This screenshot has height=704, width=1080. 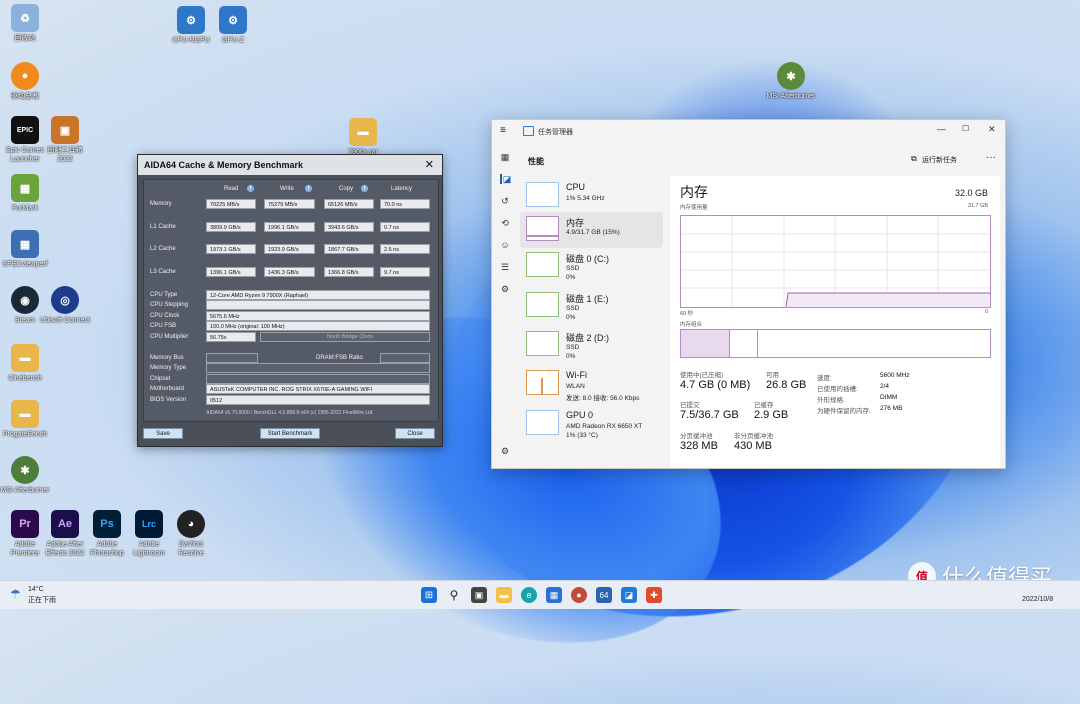 I want to click on list-item-memory: 内存 4.9/31.7 GB (15%), so click(x=591, y=230).